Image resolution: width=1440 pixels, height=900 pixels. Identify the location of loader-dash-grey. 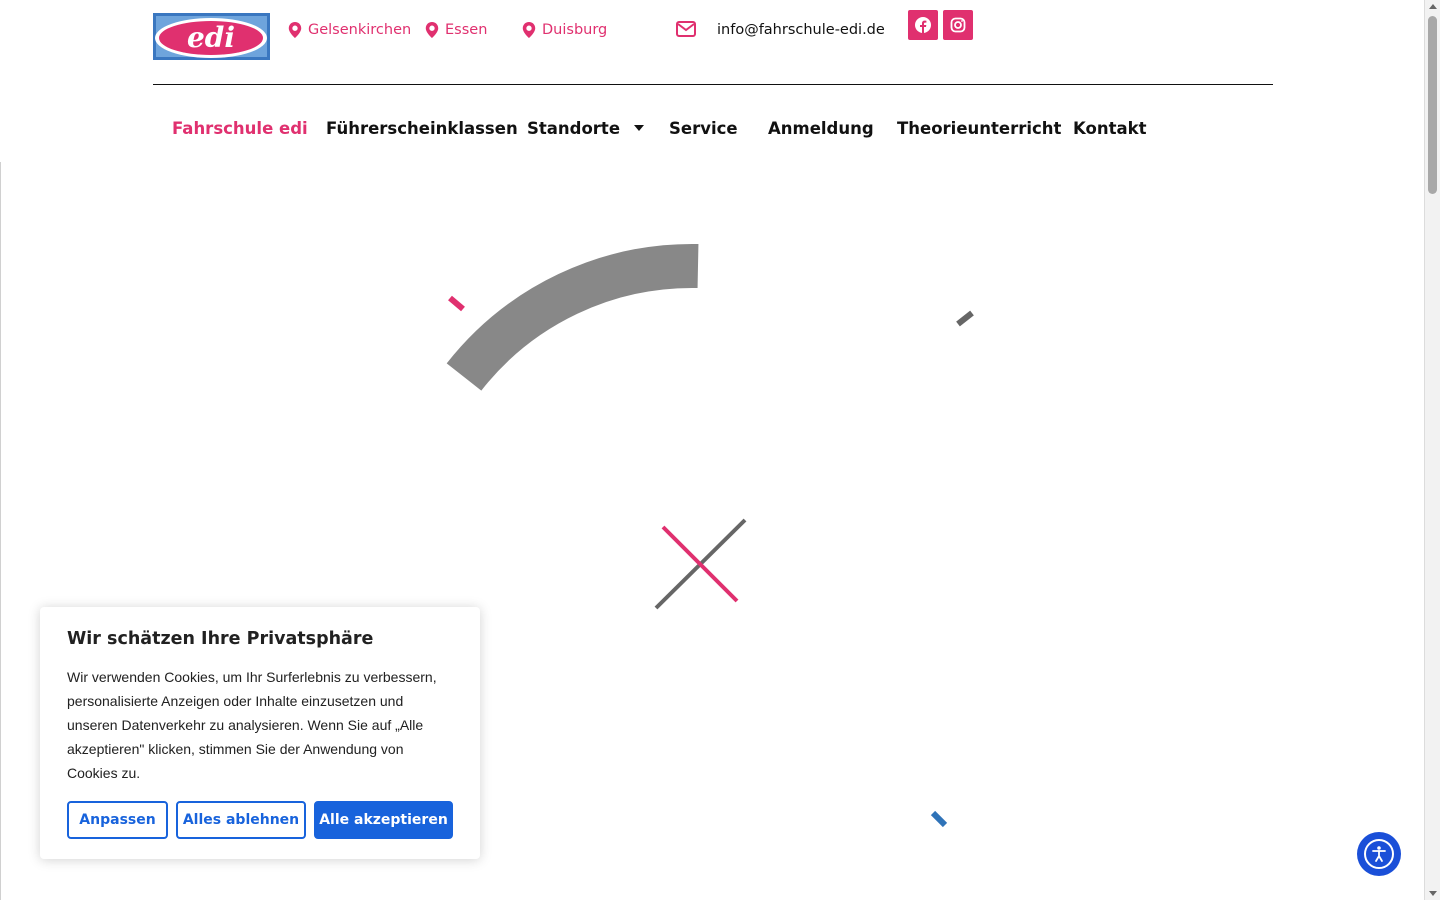
(965, 318).